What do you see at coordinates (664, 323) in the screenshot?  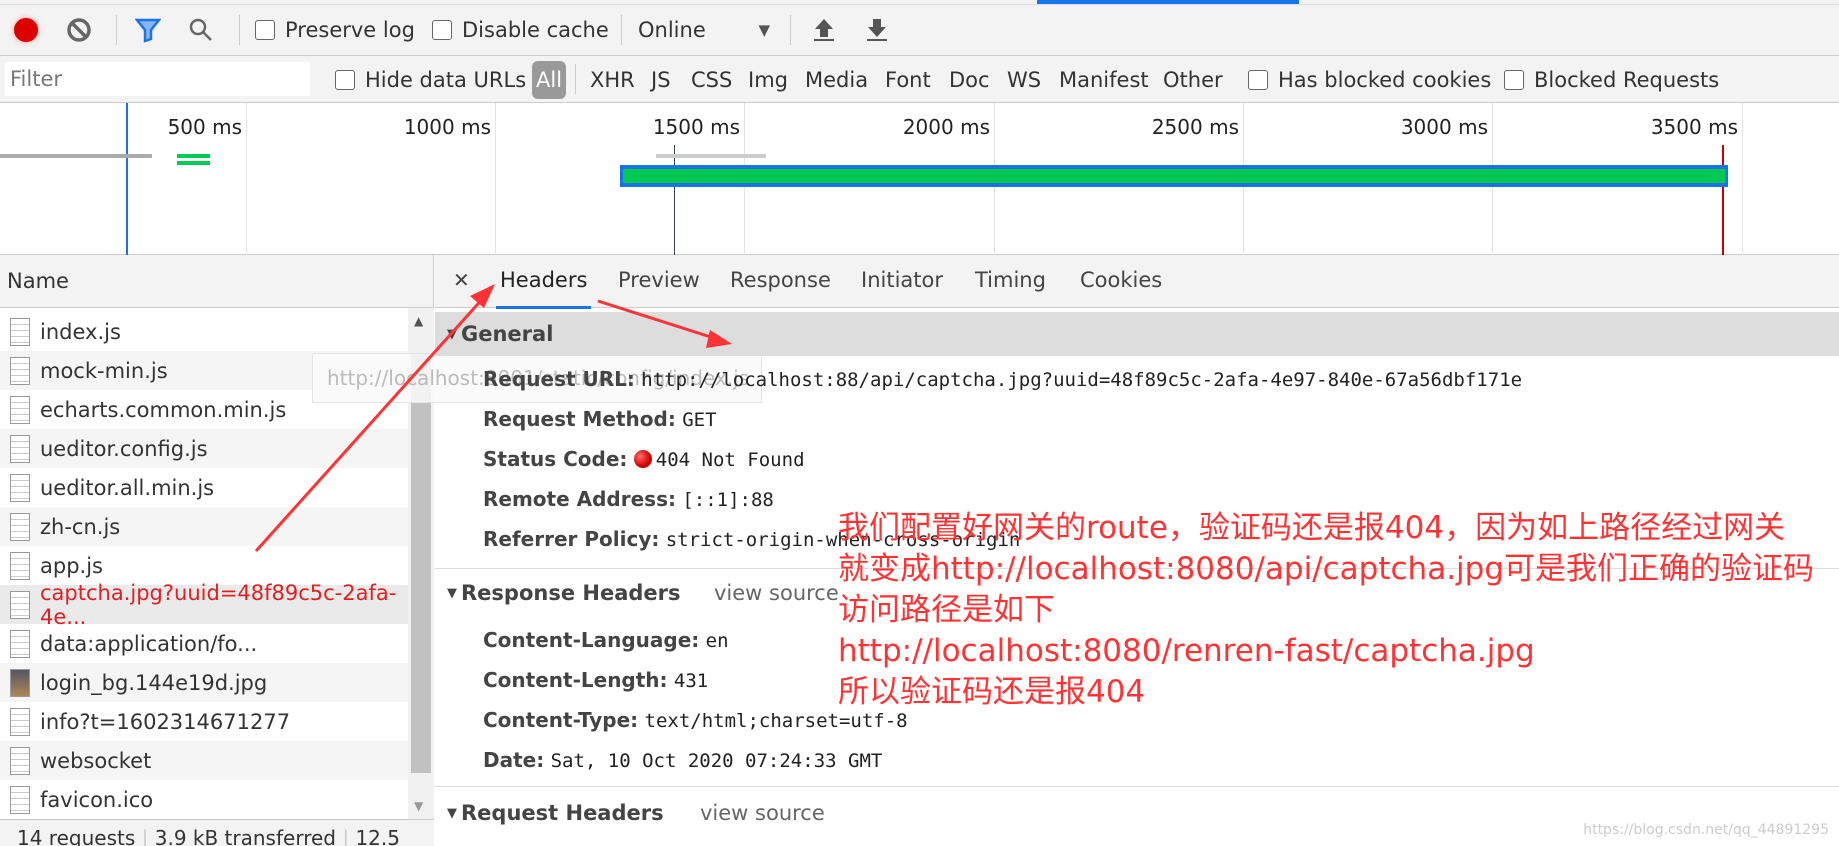 I see `arrow-to-general` at bounding box center [664, 323].